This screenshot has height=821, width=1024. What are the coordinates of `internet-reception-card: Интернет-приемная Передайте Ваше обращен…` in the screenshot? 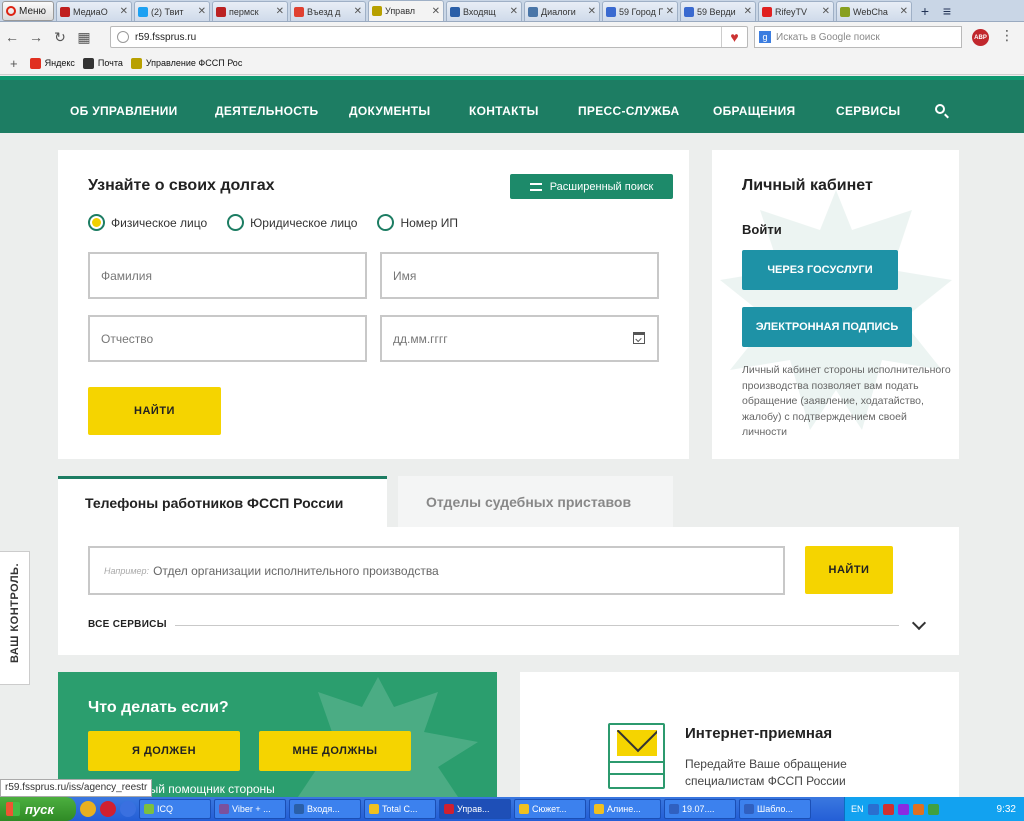 It's located at (739, 737).